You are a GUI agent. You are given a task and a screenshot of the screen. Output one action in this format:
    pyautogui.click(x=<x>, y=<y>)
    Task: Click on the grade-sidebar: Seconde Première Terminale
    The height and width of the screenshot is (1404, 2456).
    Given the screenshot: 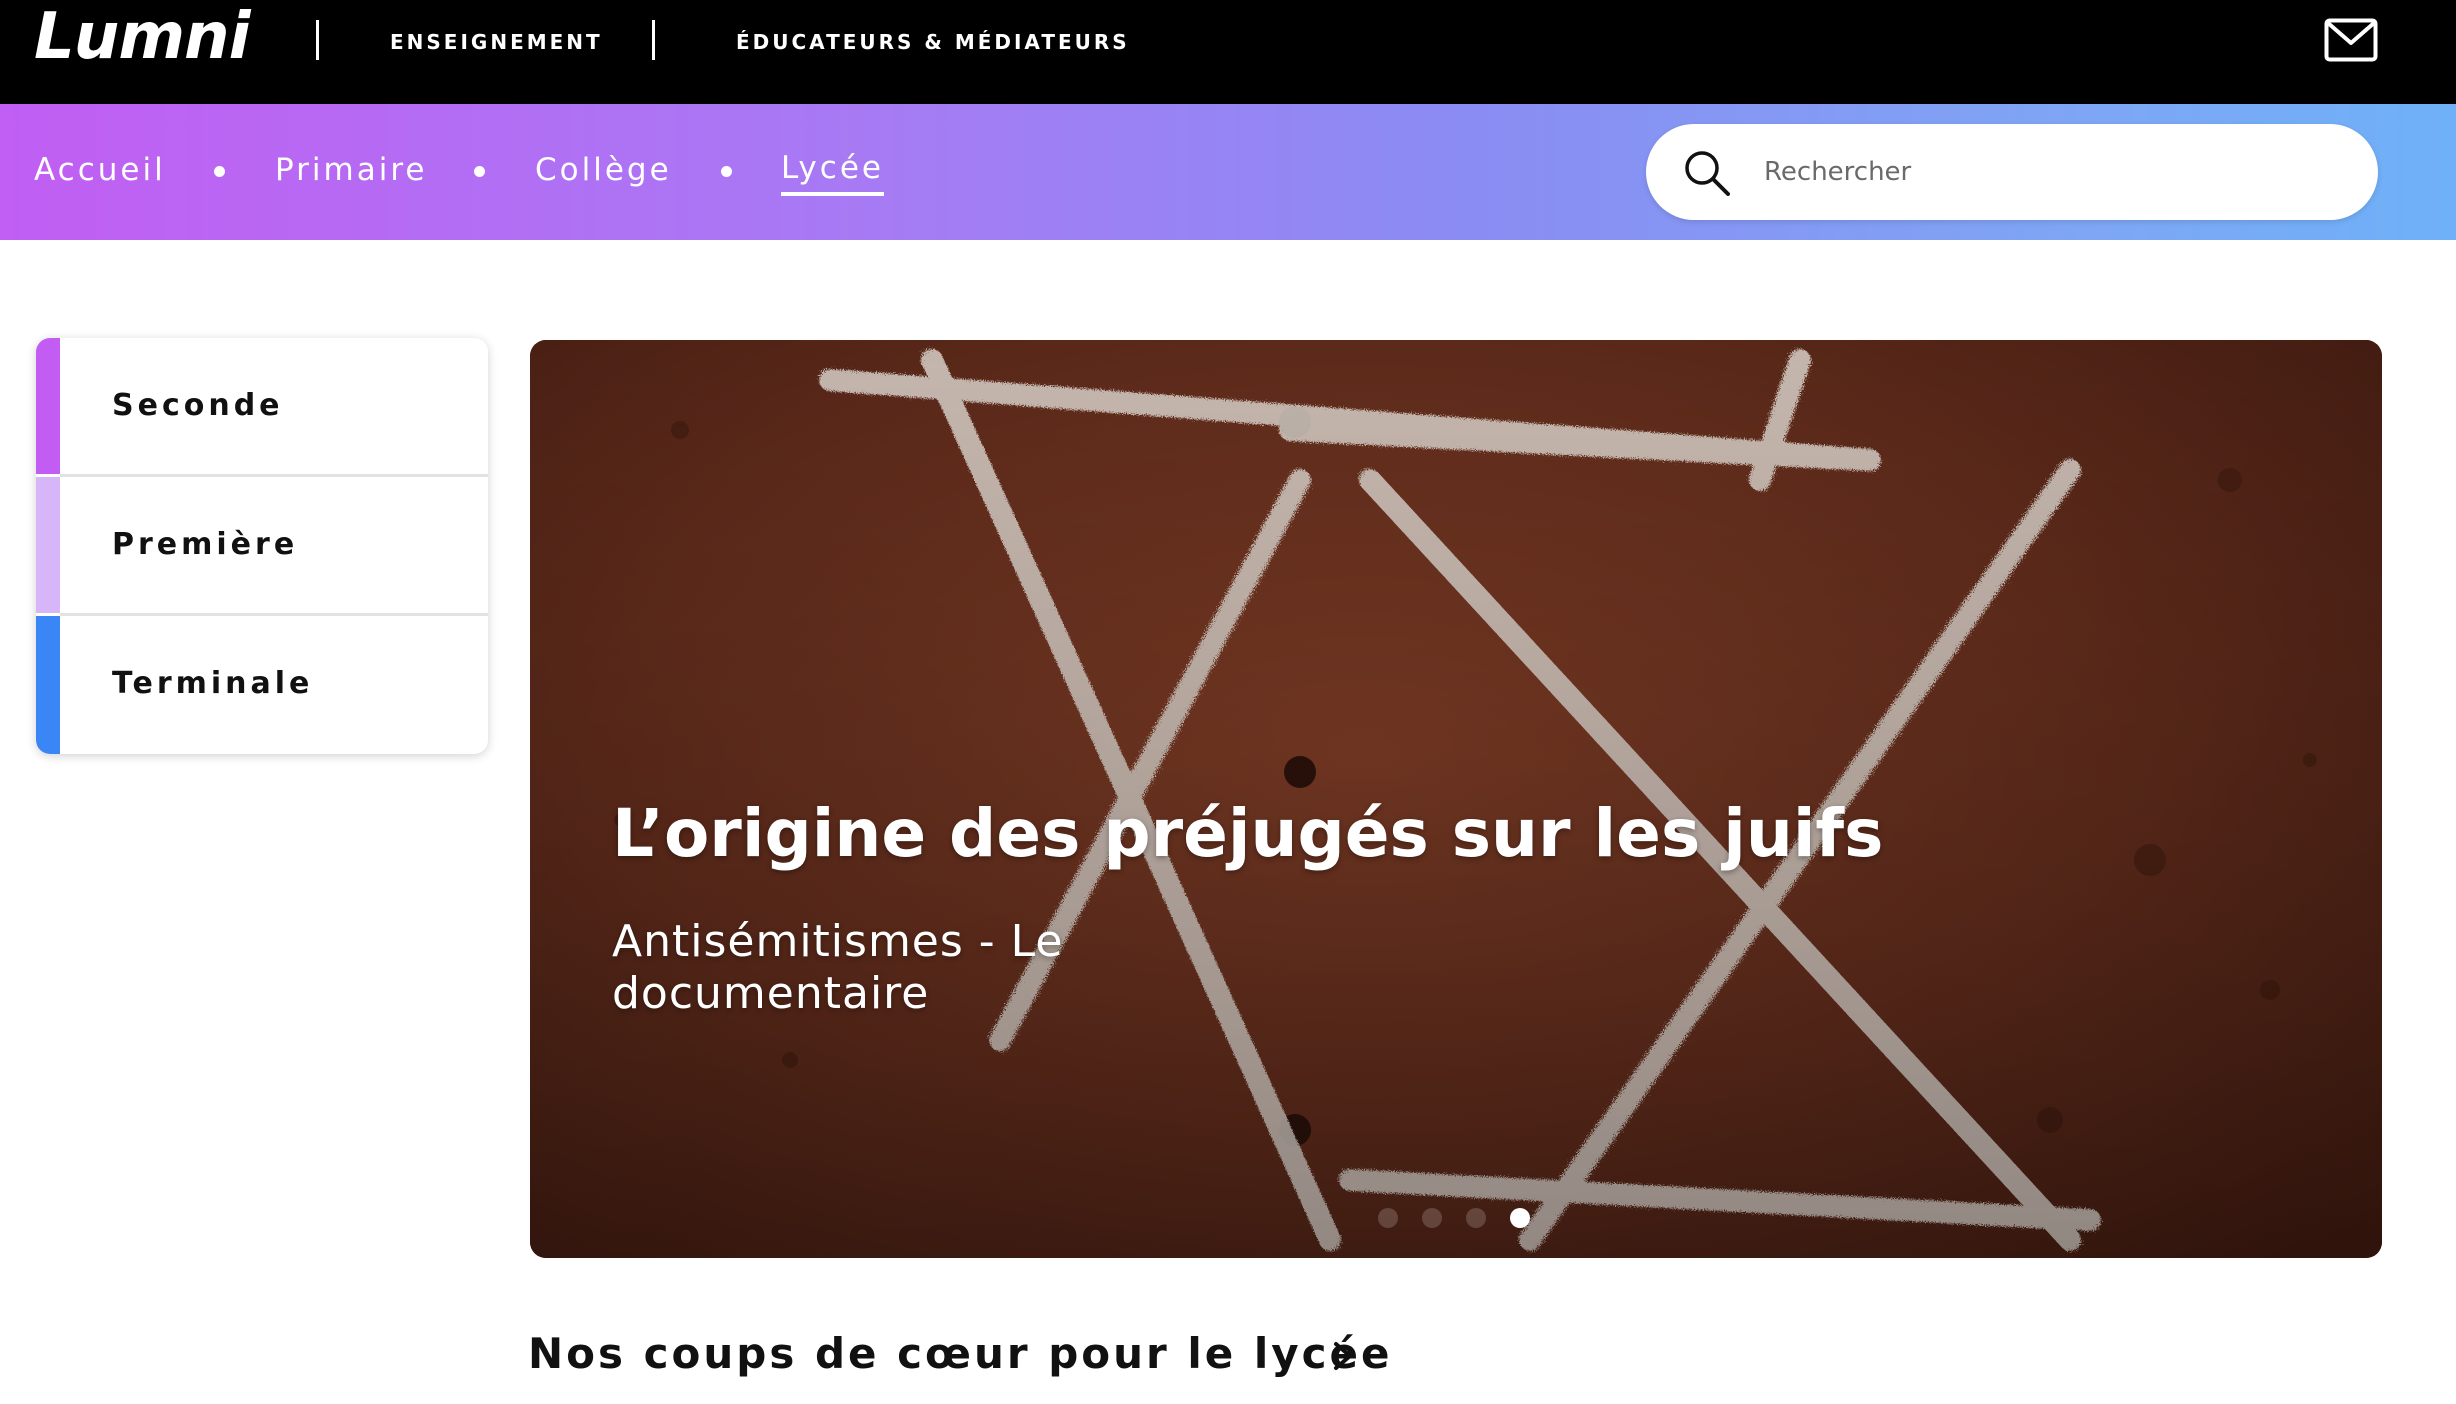 What is the action you would take?
    pyautogui.click(x=262, y=546)
    